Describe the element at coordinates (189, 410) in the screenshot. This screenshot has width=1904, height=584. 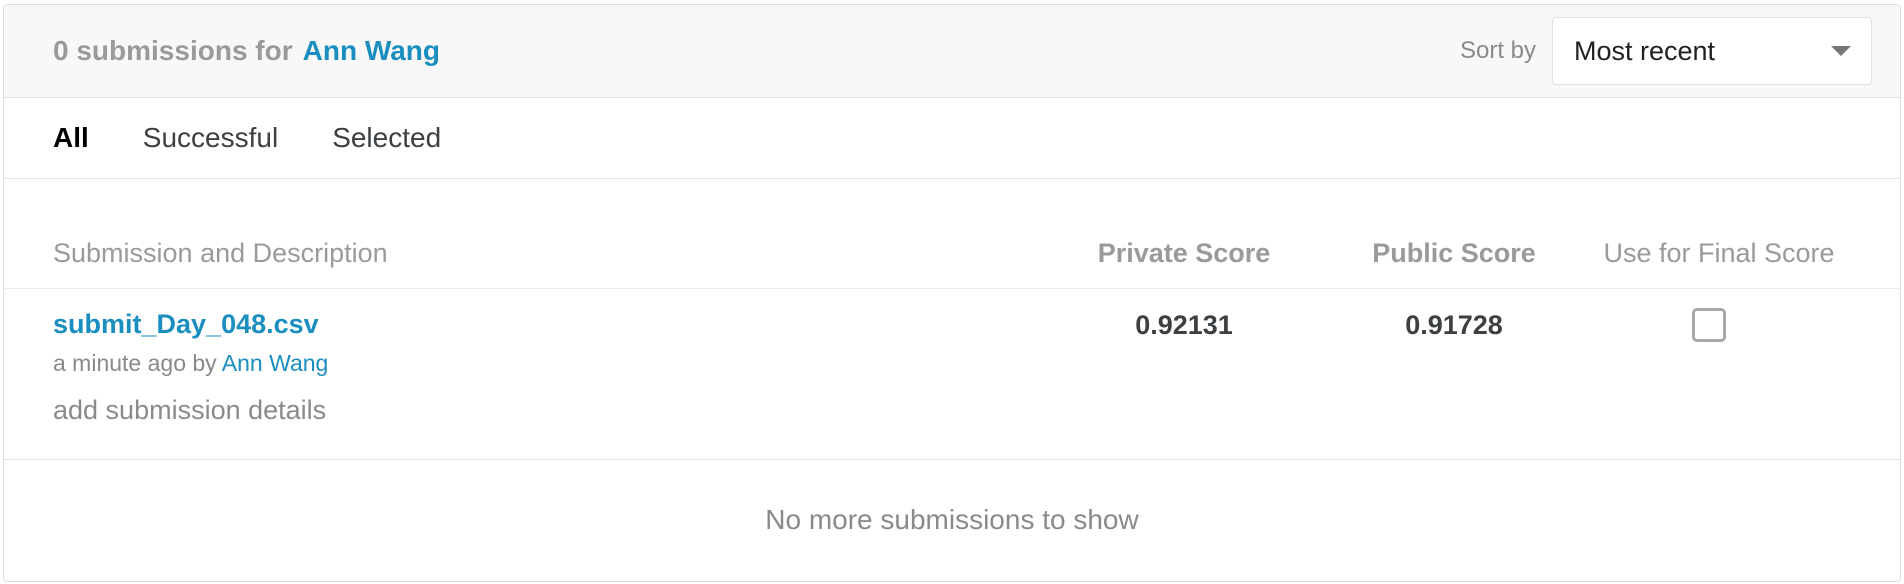
I see `add-details-link: add submission details` at that location.